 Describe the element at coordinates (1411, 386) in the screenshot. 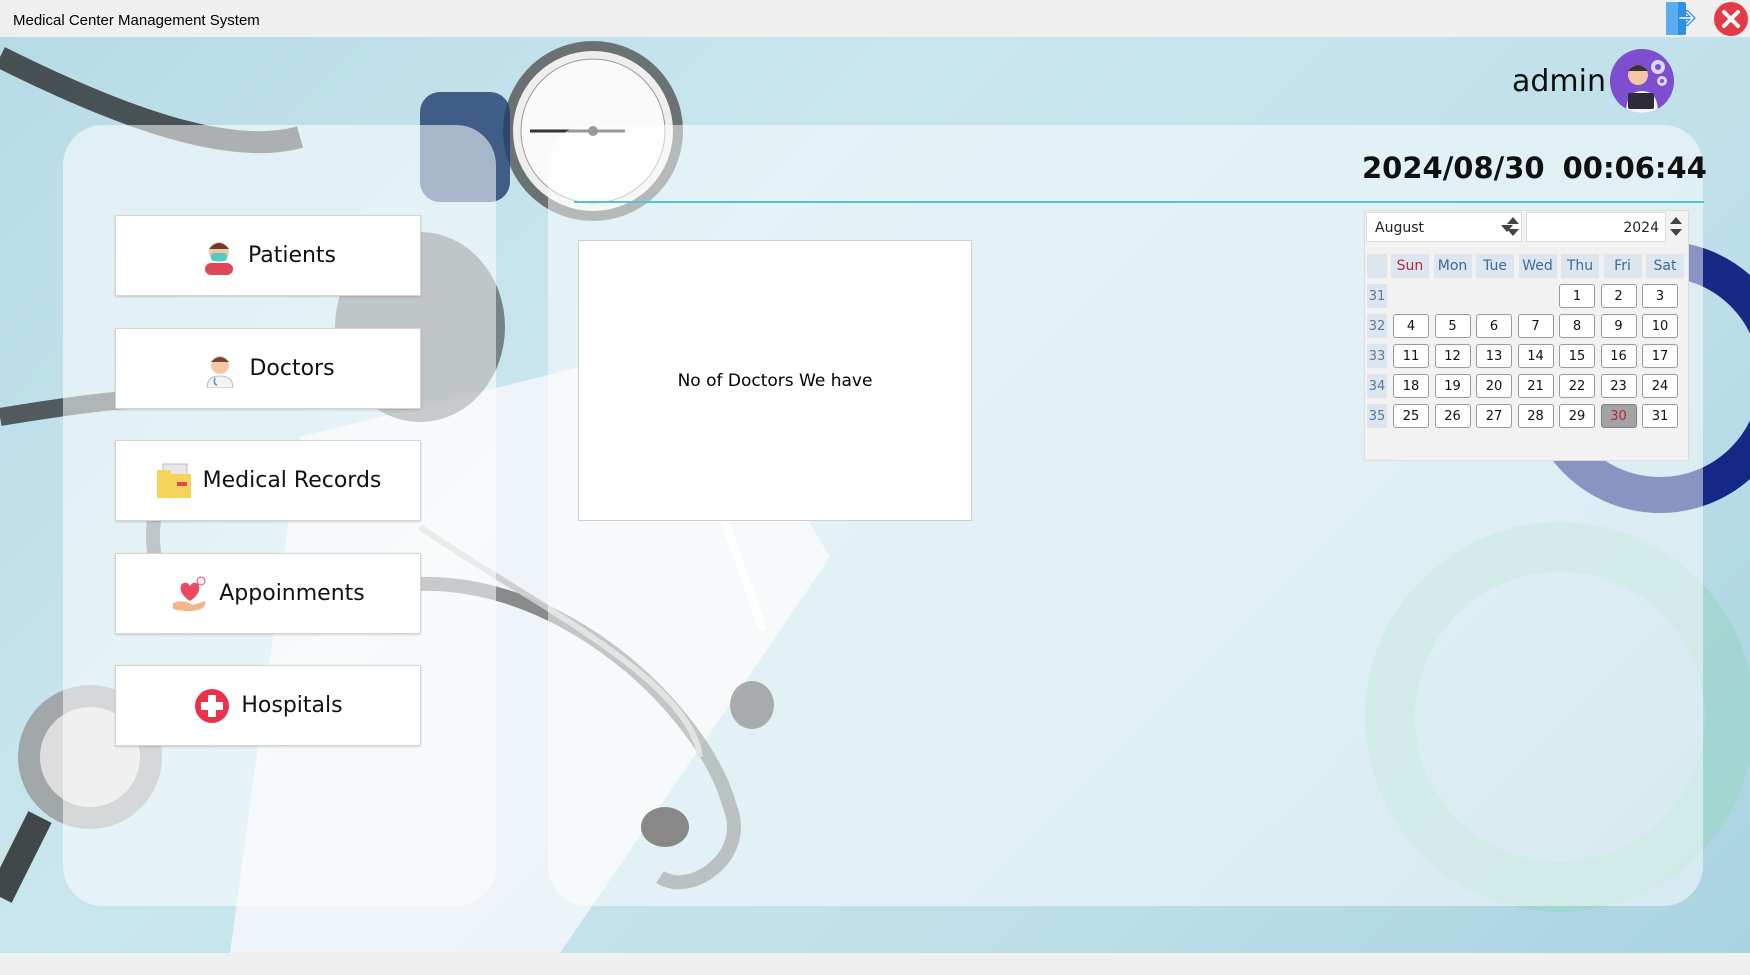

I see `day-cell: 18` at that location.